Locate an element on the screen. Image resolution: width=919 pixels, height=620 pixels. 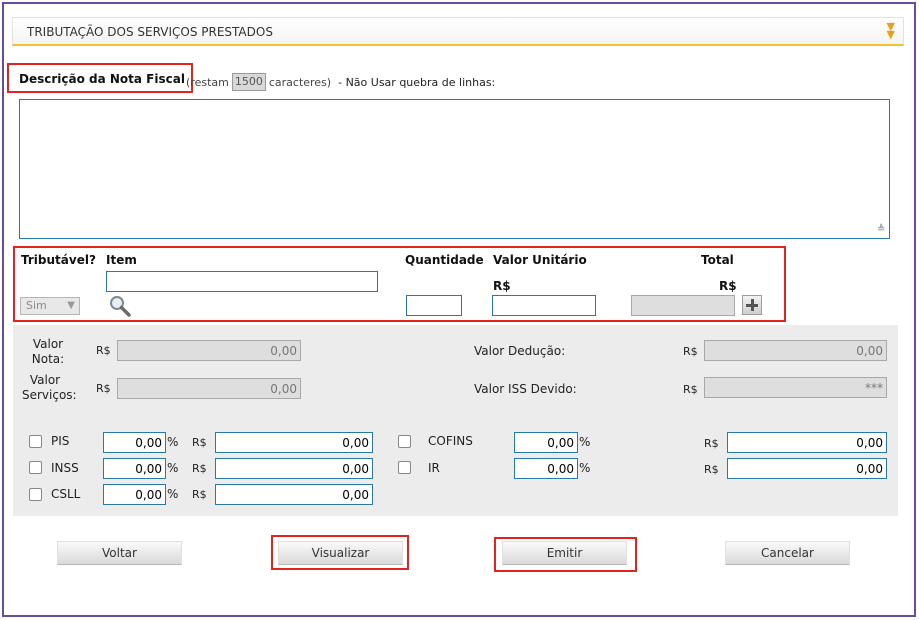
total-header: Total is located at coordinates (717, 260).